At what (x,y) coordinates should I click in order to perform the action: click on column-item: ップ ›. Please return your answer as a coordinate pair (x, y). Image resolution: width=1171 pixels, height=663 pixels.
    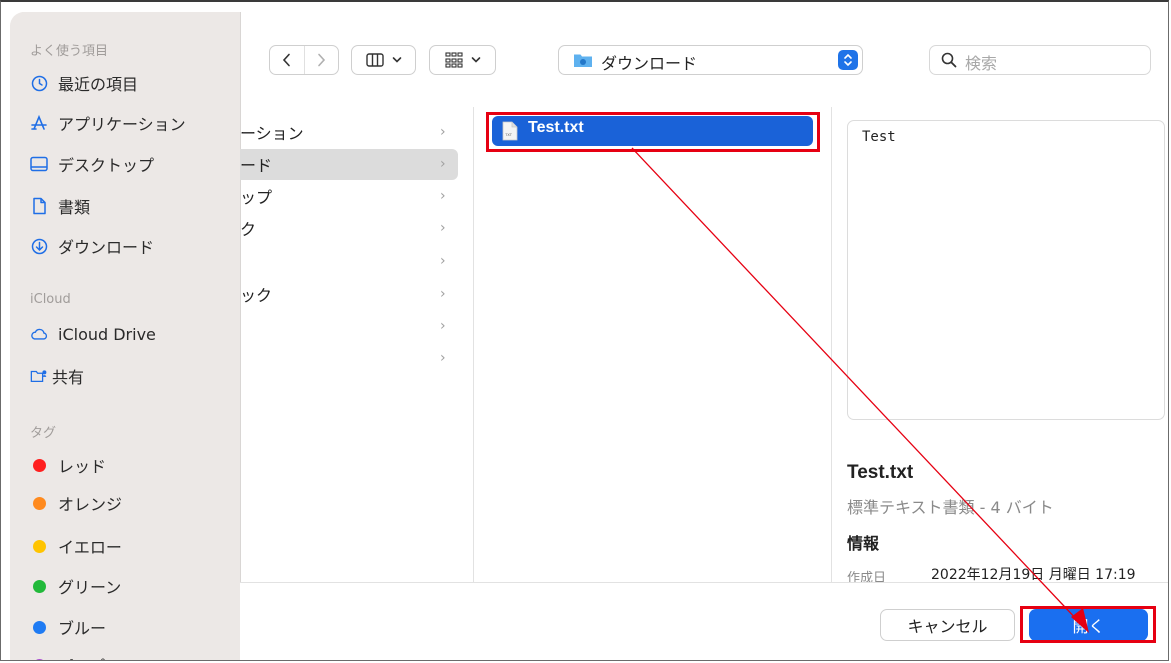
    Looking at the image, I should click on (349, 196).